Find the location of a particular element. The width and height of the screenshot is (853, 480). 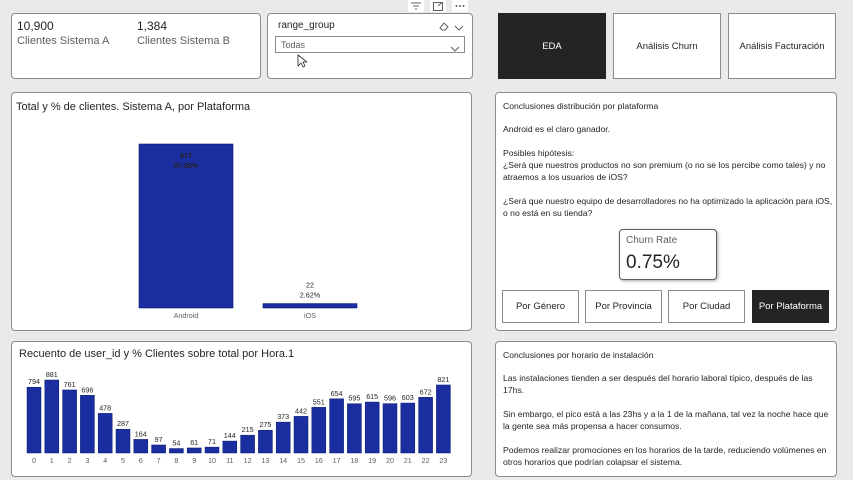

hour-x-tick: 15 is located at coordinates (301, 460).